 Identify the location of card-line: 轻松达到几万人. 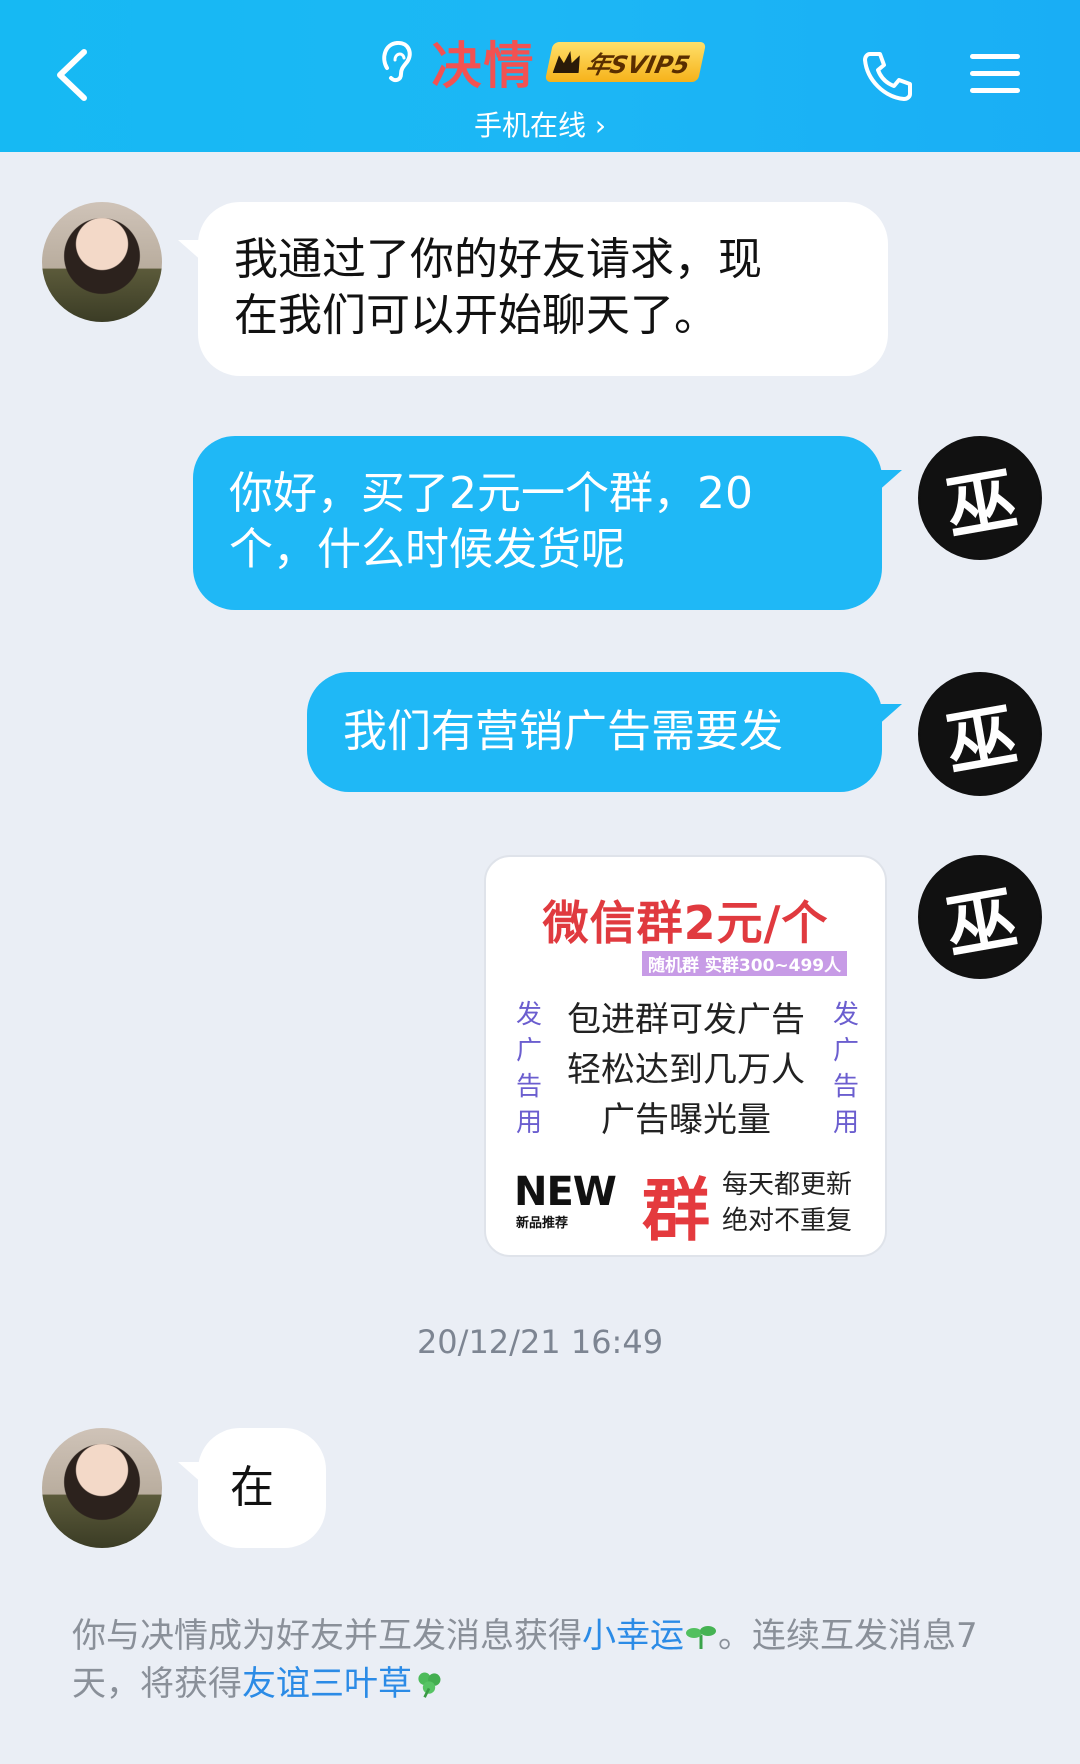
(686, 1070).